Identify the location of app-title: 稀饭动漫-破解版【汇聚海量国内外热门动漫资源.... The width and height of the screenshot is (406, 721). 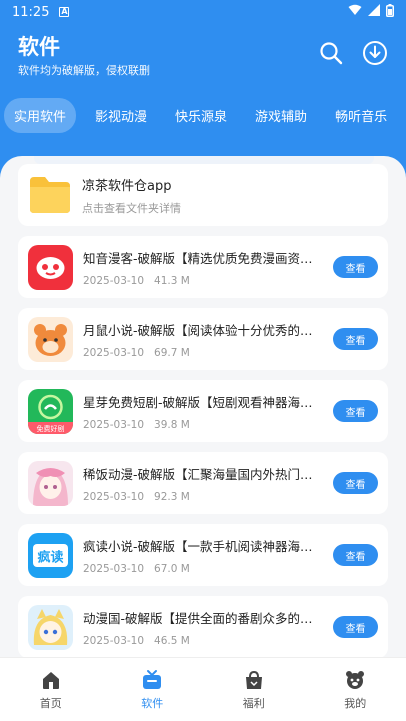
(203, 474).